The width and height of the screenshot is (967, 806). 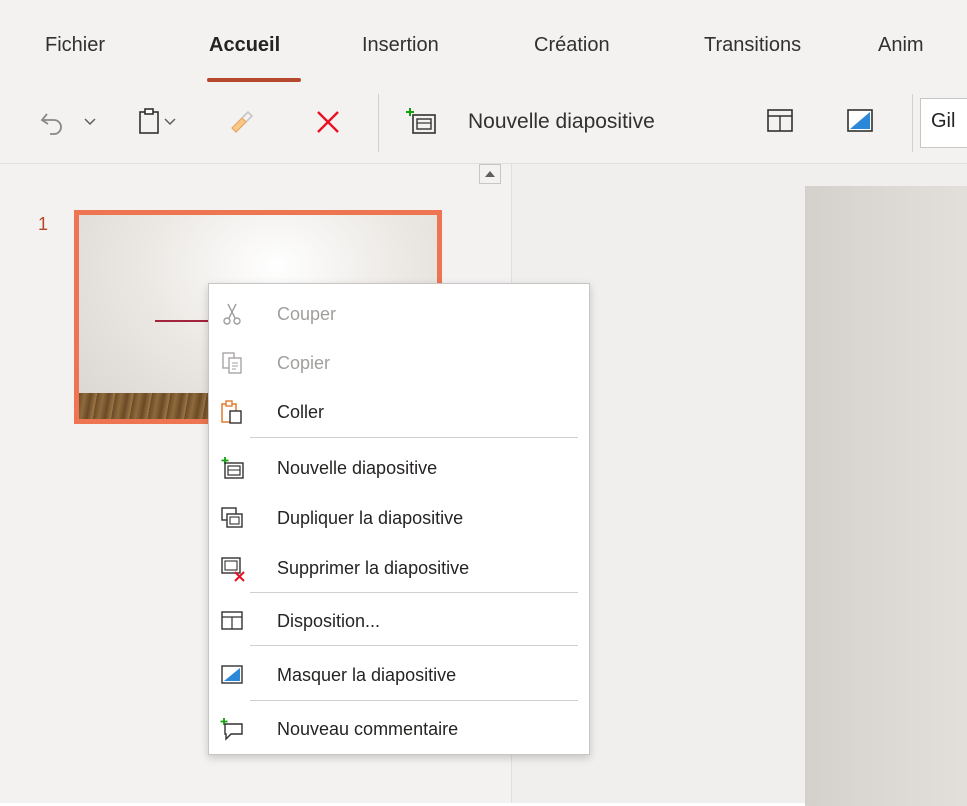 I want to click on menu-item-label: Masquer la diapositive, so click(x=367, y=675).